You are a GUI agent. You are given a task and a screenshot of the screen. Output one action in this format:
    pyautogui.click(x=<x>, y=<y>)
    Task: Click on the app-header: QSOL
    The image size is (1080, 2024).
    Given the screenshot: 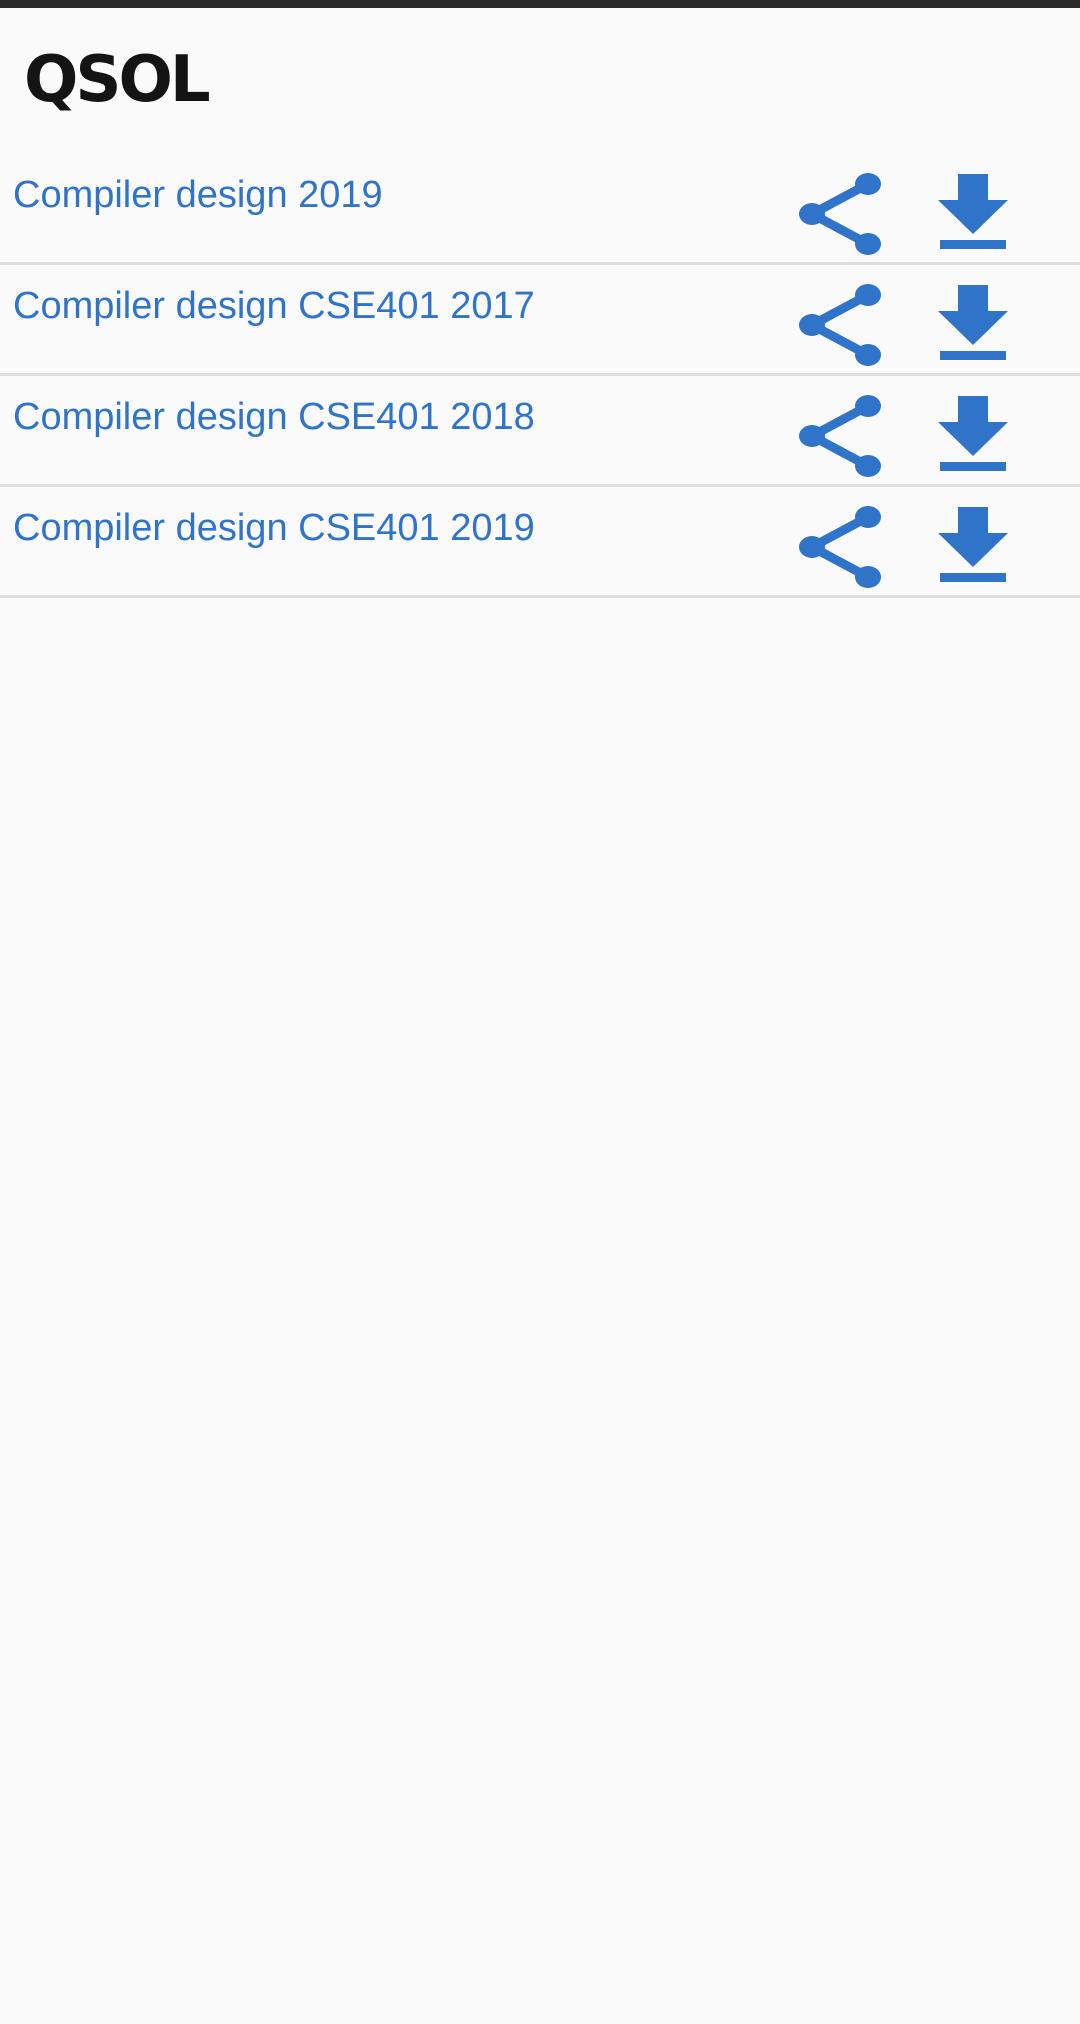 What is the action you would take?
    pyautogui.click(x=540, y=83)
    